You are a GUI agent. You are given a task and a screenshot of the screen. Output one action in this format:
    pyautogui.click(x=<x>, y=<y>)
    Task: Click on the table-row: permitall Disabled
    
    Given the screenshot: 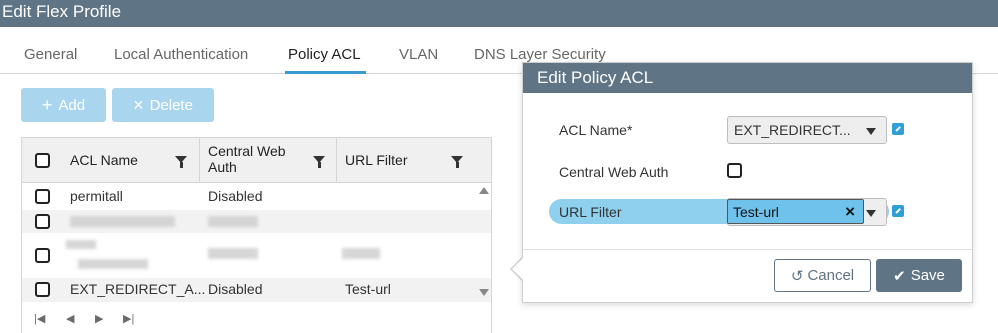 What is the action you would take?
    pyautogui.click(x=256, y=196)
    